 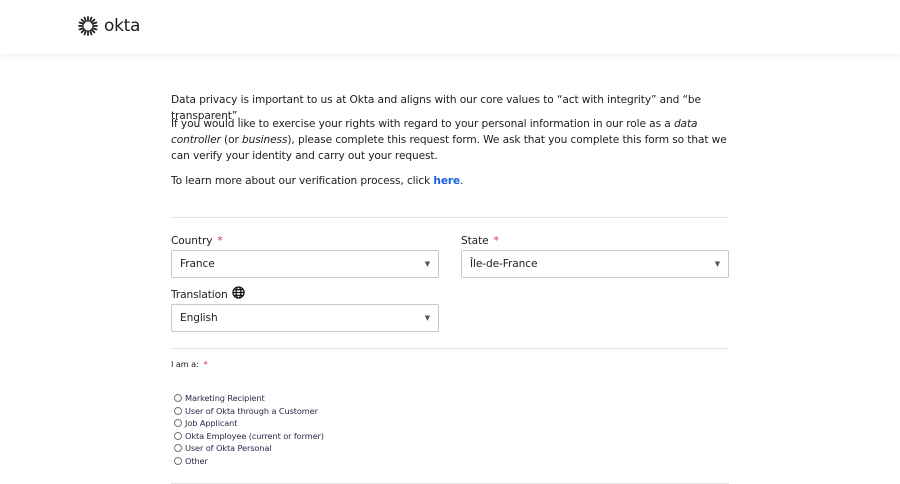 I want to click on state-label: State *, so click(x=480, y=241).